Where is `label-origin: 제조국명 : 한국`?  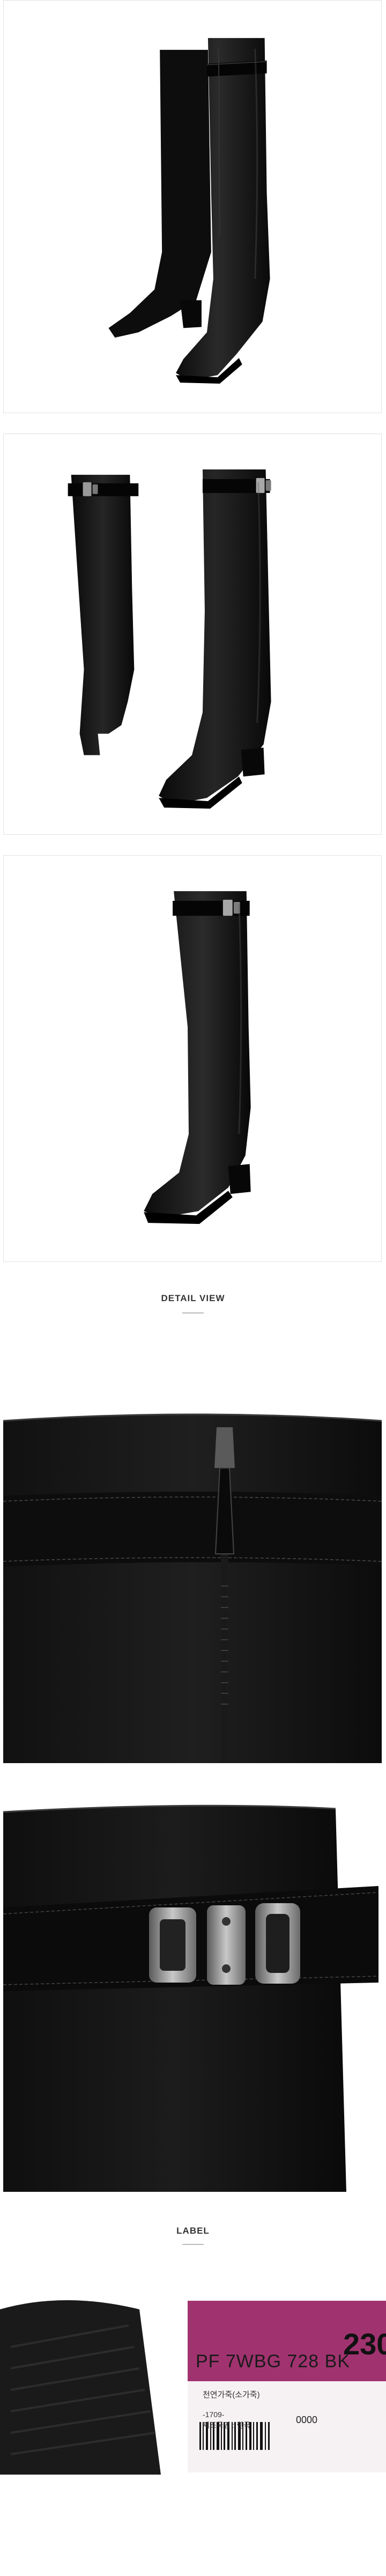 label-origin: 제조국명 : 한국 is located at coordinates (226, 2425).